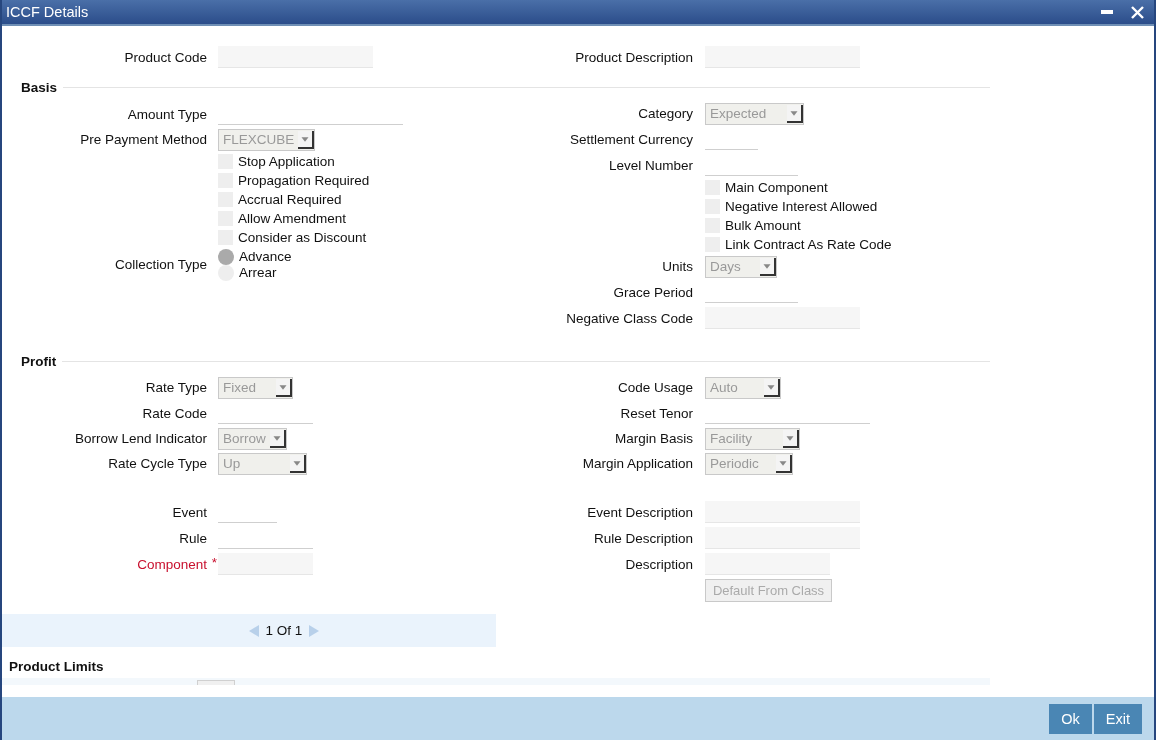 Image resolution: width=1156 pixels, height=740 pixels. What do you see at coordinates (631, 139) in the screenshot?
I see `field-label: Settlement Currency` at bounding box center [631, 139].